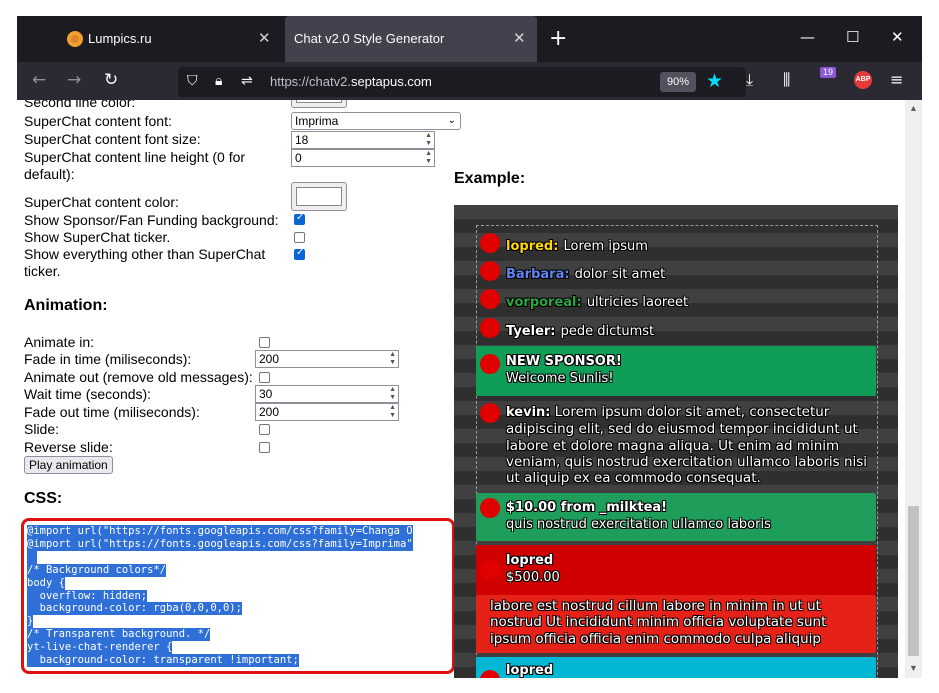  What do you see at coordinates (676, 245) in the screenshot?
I see `chat-message: lopred: Lorem ipsum` at bounding box center [676, 245].